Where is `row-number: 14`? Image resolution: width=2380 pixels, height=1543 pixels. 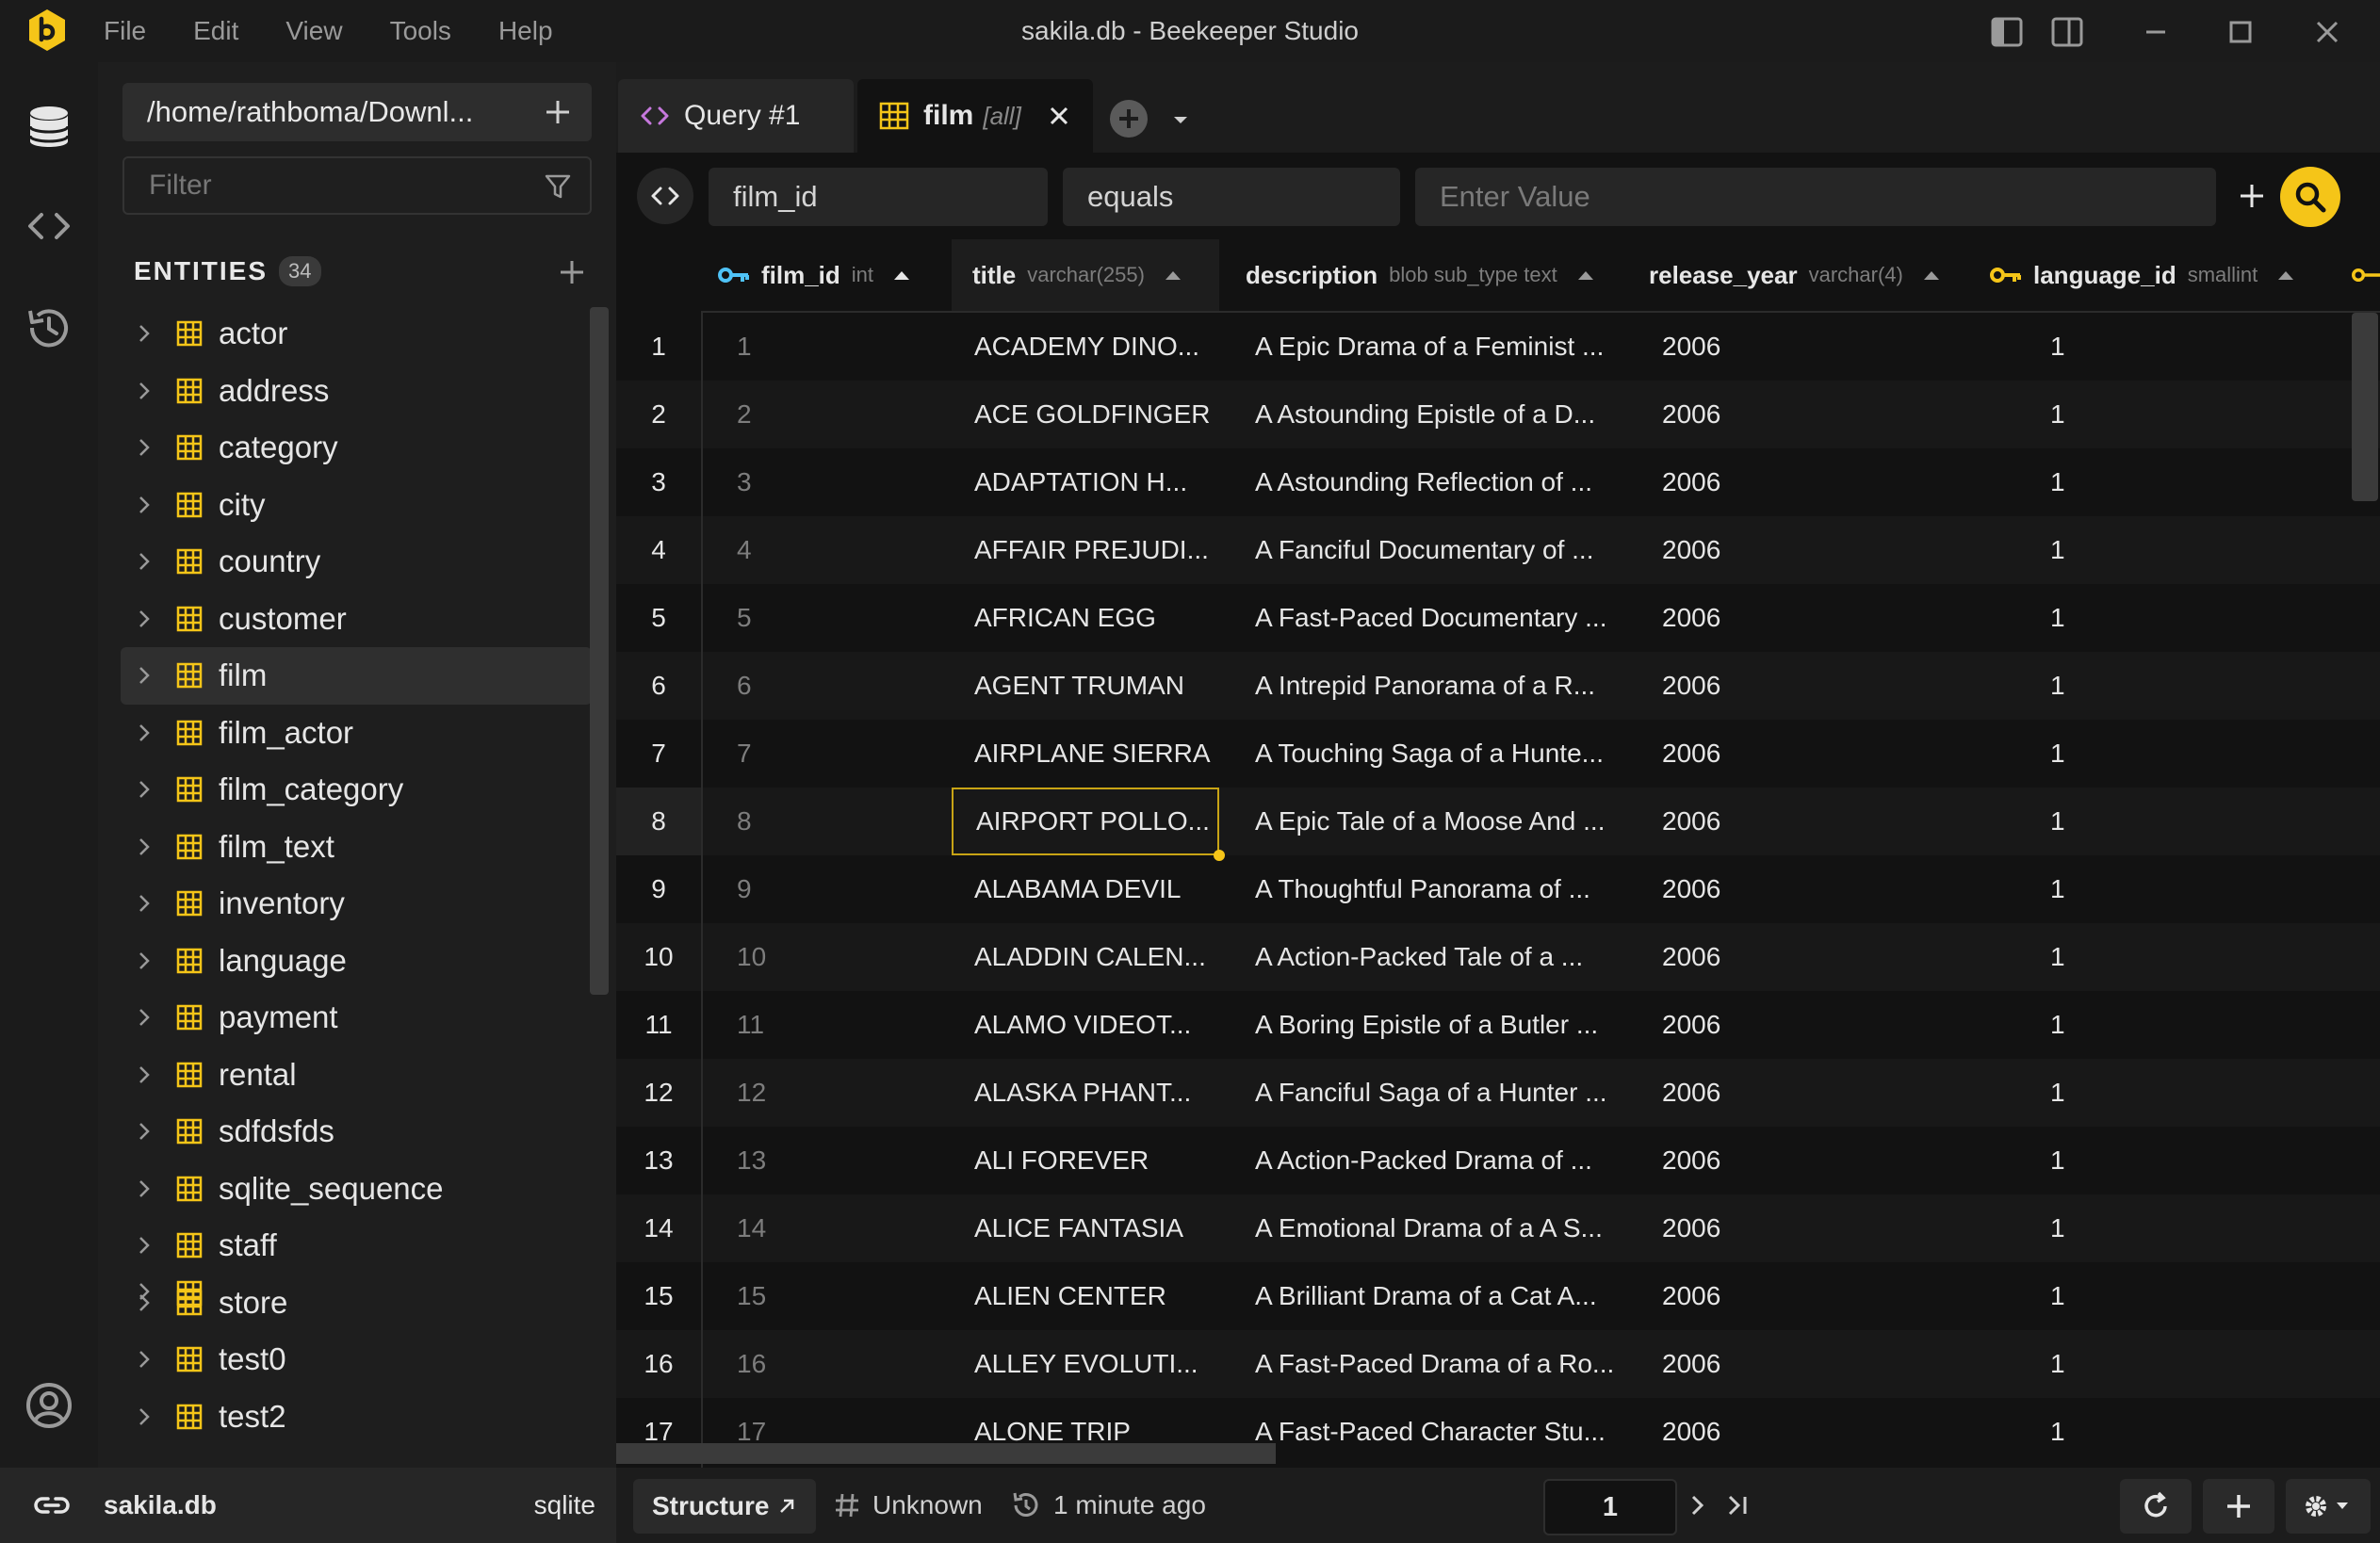 row-number: 14 is located at coordinates (658, 1228).